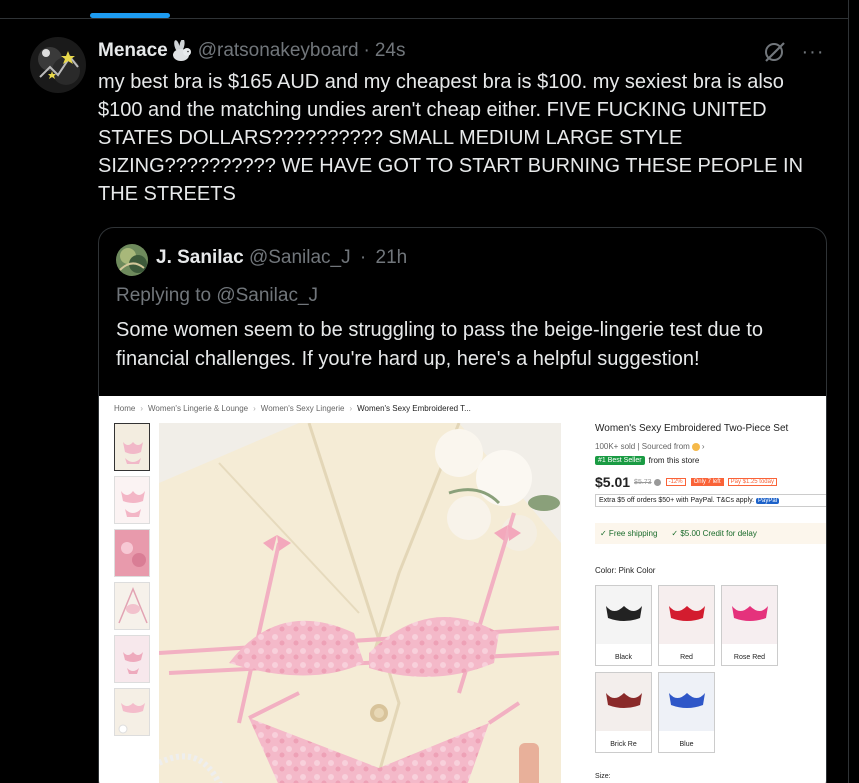  Describe the element at coordinates (200, 257) in the screenshot. I see `quoted-display-name: J. Sanilac` at that location.